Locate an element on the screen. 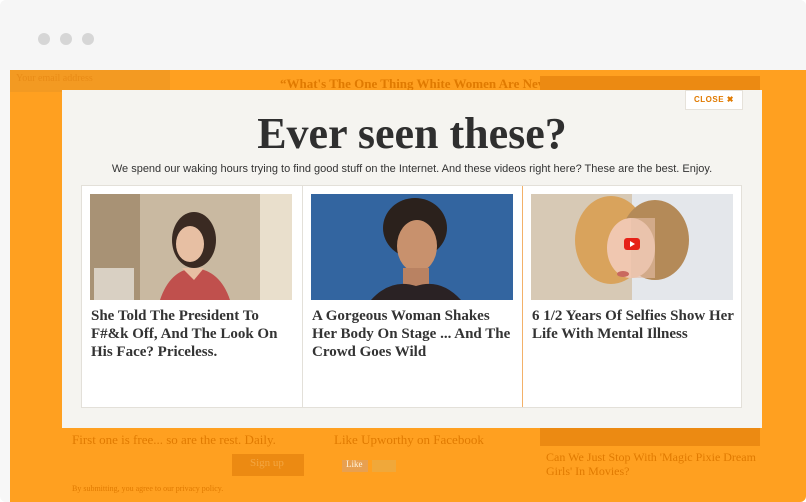 The height and width of the screenshot is (502, 806). email-input: Your email address is located at coordinates (90, 81).